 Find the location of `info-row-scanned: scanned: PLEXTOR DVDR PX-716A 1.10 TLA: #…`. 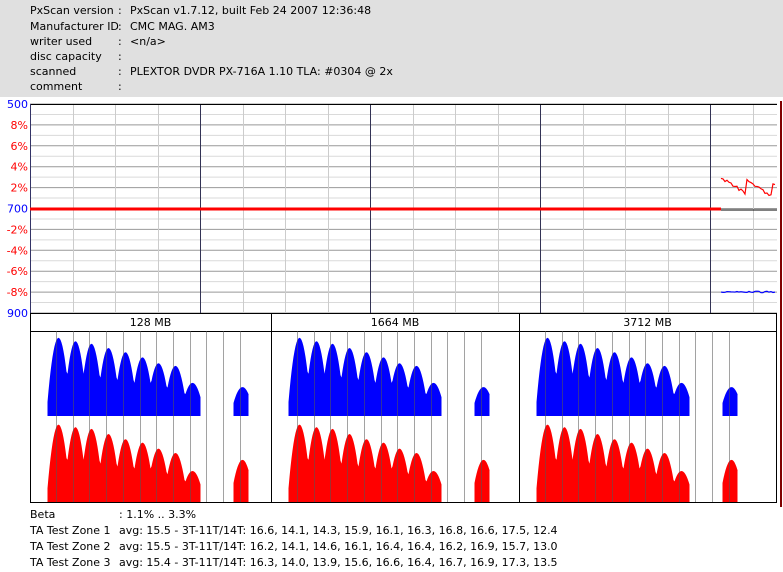

info-row-scanned: scanned: PLEXTOR DVDR PX-716A 1.10 TLA: #… is located at coordinates (400, 71).